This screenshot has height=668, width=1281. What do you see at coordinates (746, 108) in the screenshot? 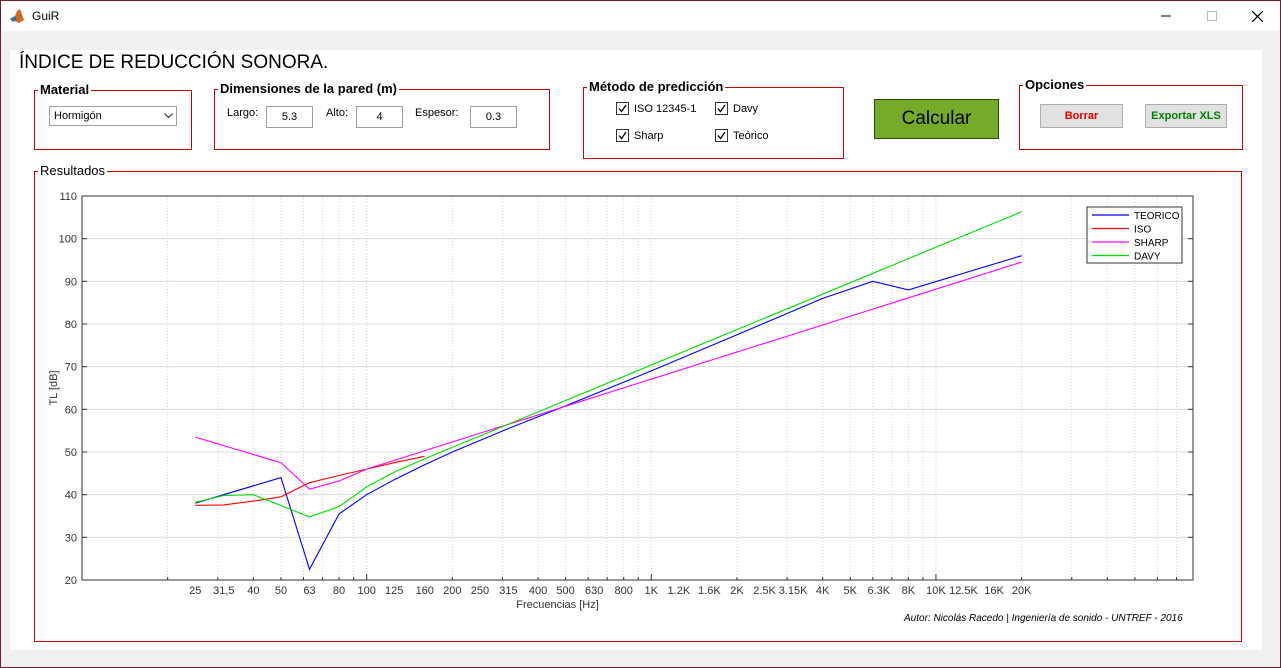
I see `davy-checkbox-label: Davy` at bounding box center [746, 108].